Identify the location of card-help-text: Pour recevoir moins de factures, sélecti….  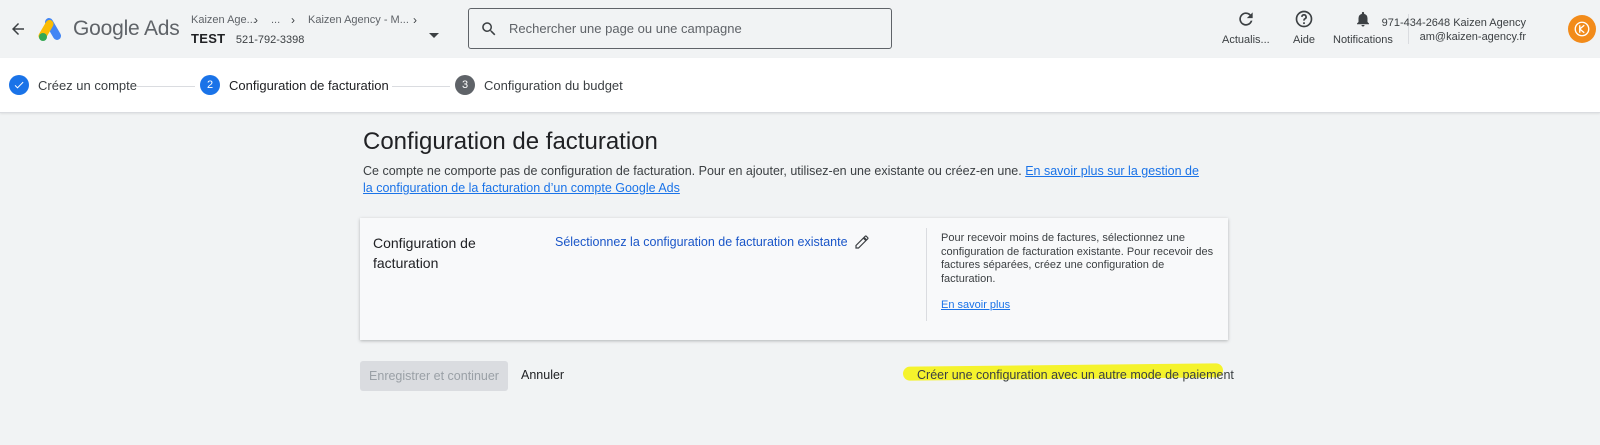
(1077, 258).